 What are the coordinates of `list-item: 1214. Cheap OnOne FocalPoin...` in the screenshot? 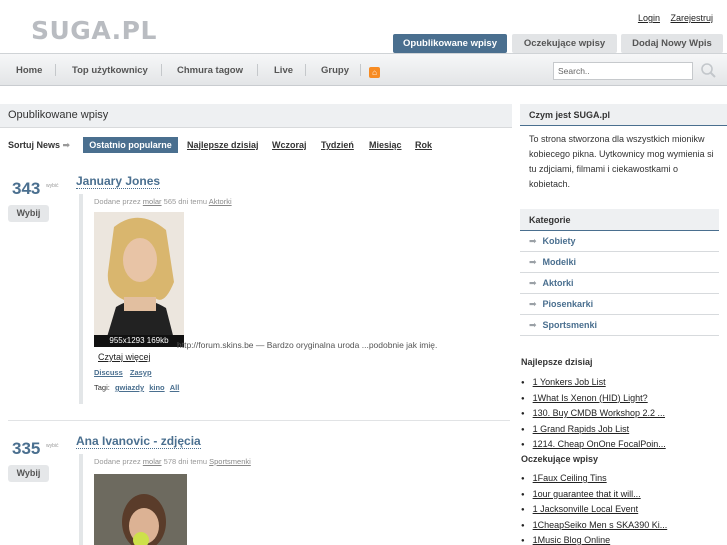 It's located at (593, 445).